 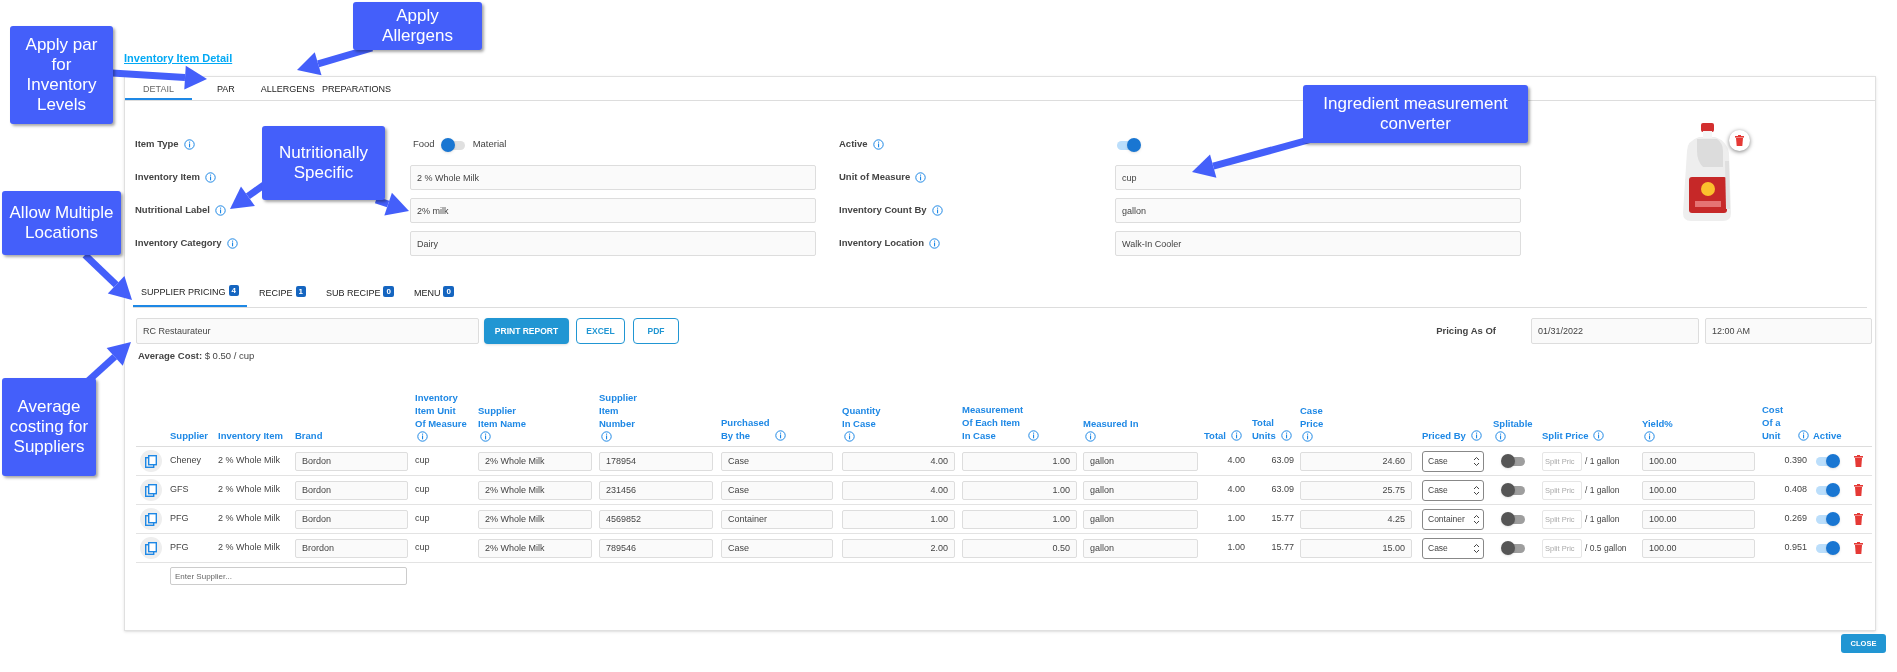 I want to click on tab: PAR, so click(x=226, y=89).